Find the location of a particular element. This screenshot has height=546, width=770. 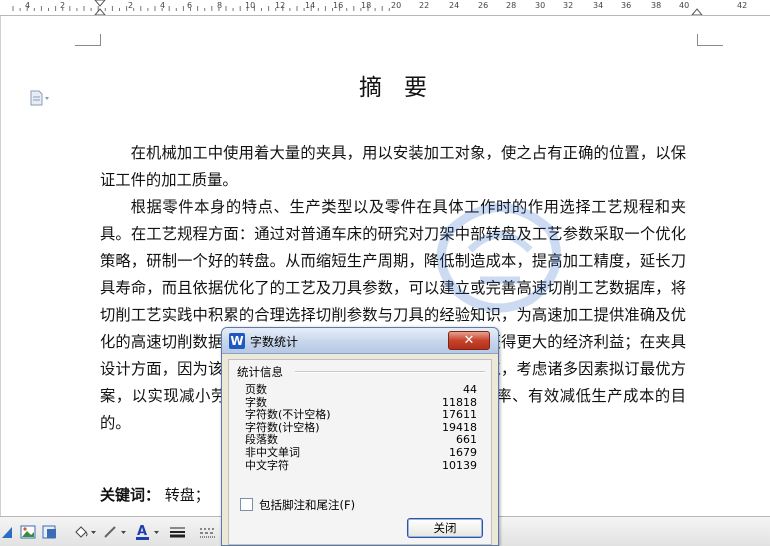

ruler-number: 6 is located at coordinates (190, 5).